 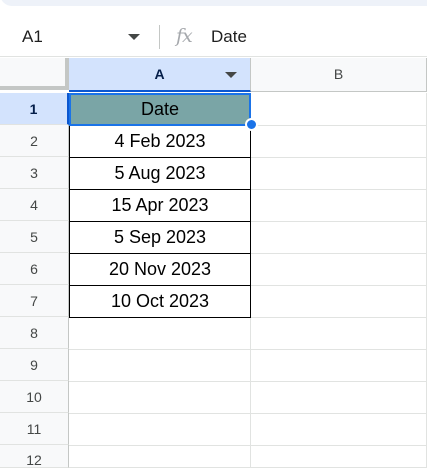 I want to click on formula-input: Date, so click(x=229, y=37).